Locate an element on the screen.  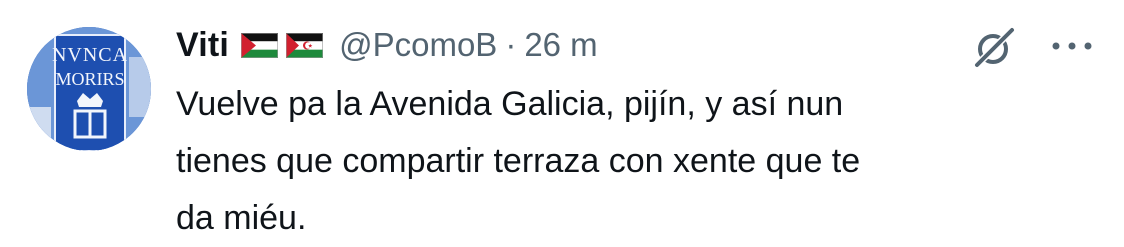
tweet-header: Viti @PcomoB · 26 m is located at coordinates (387, 45).